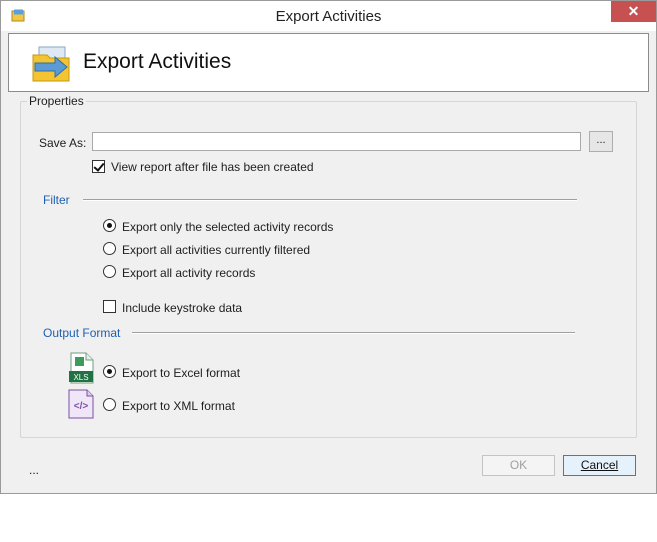 The image size is (657, 542). Describe the element at coordinates (98, 166) in the screenshot. I see `view-report-checkbox` at that location.